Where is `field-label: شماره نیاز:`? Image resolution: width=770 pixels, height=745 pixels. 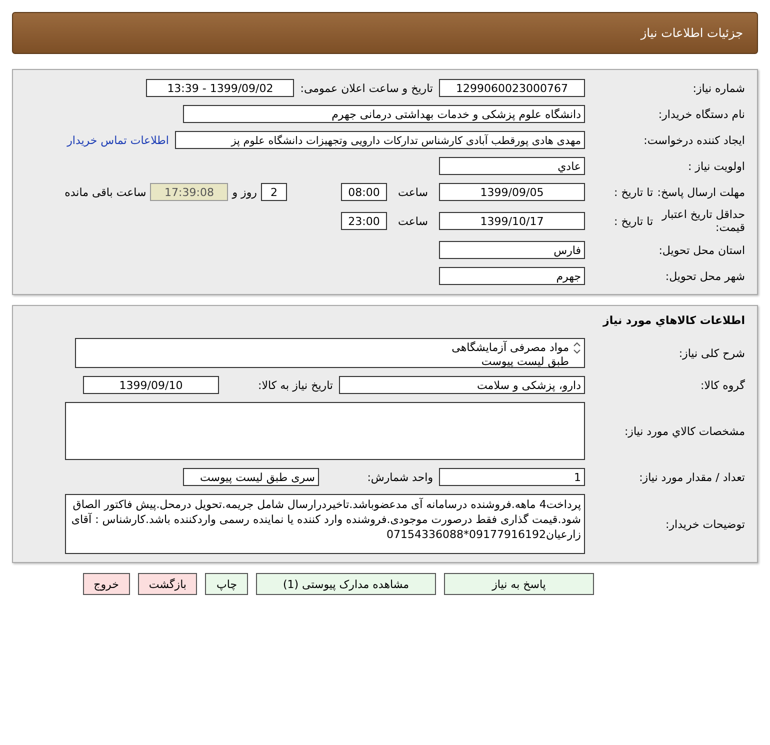
field-label: شماره نیاز: is located at coordinates (718, 88).